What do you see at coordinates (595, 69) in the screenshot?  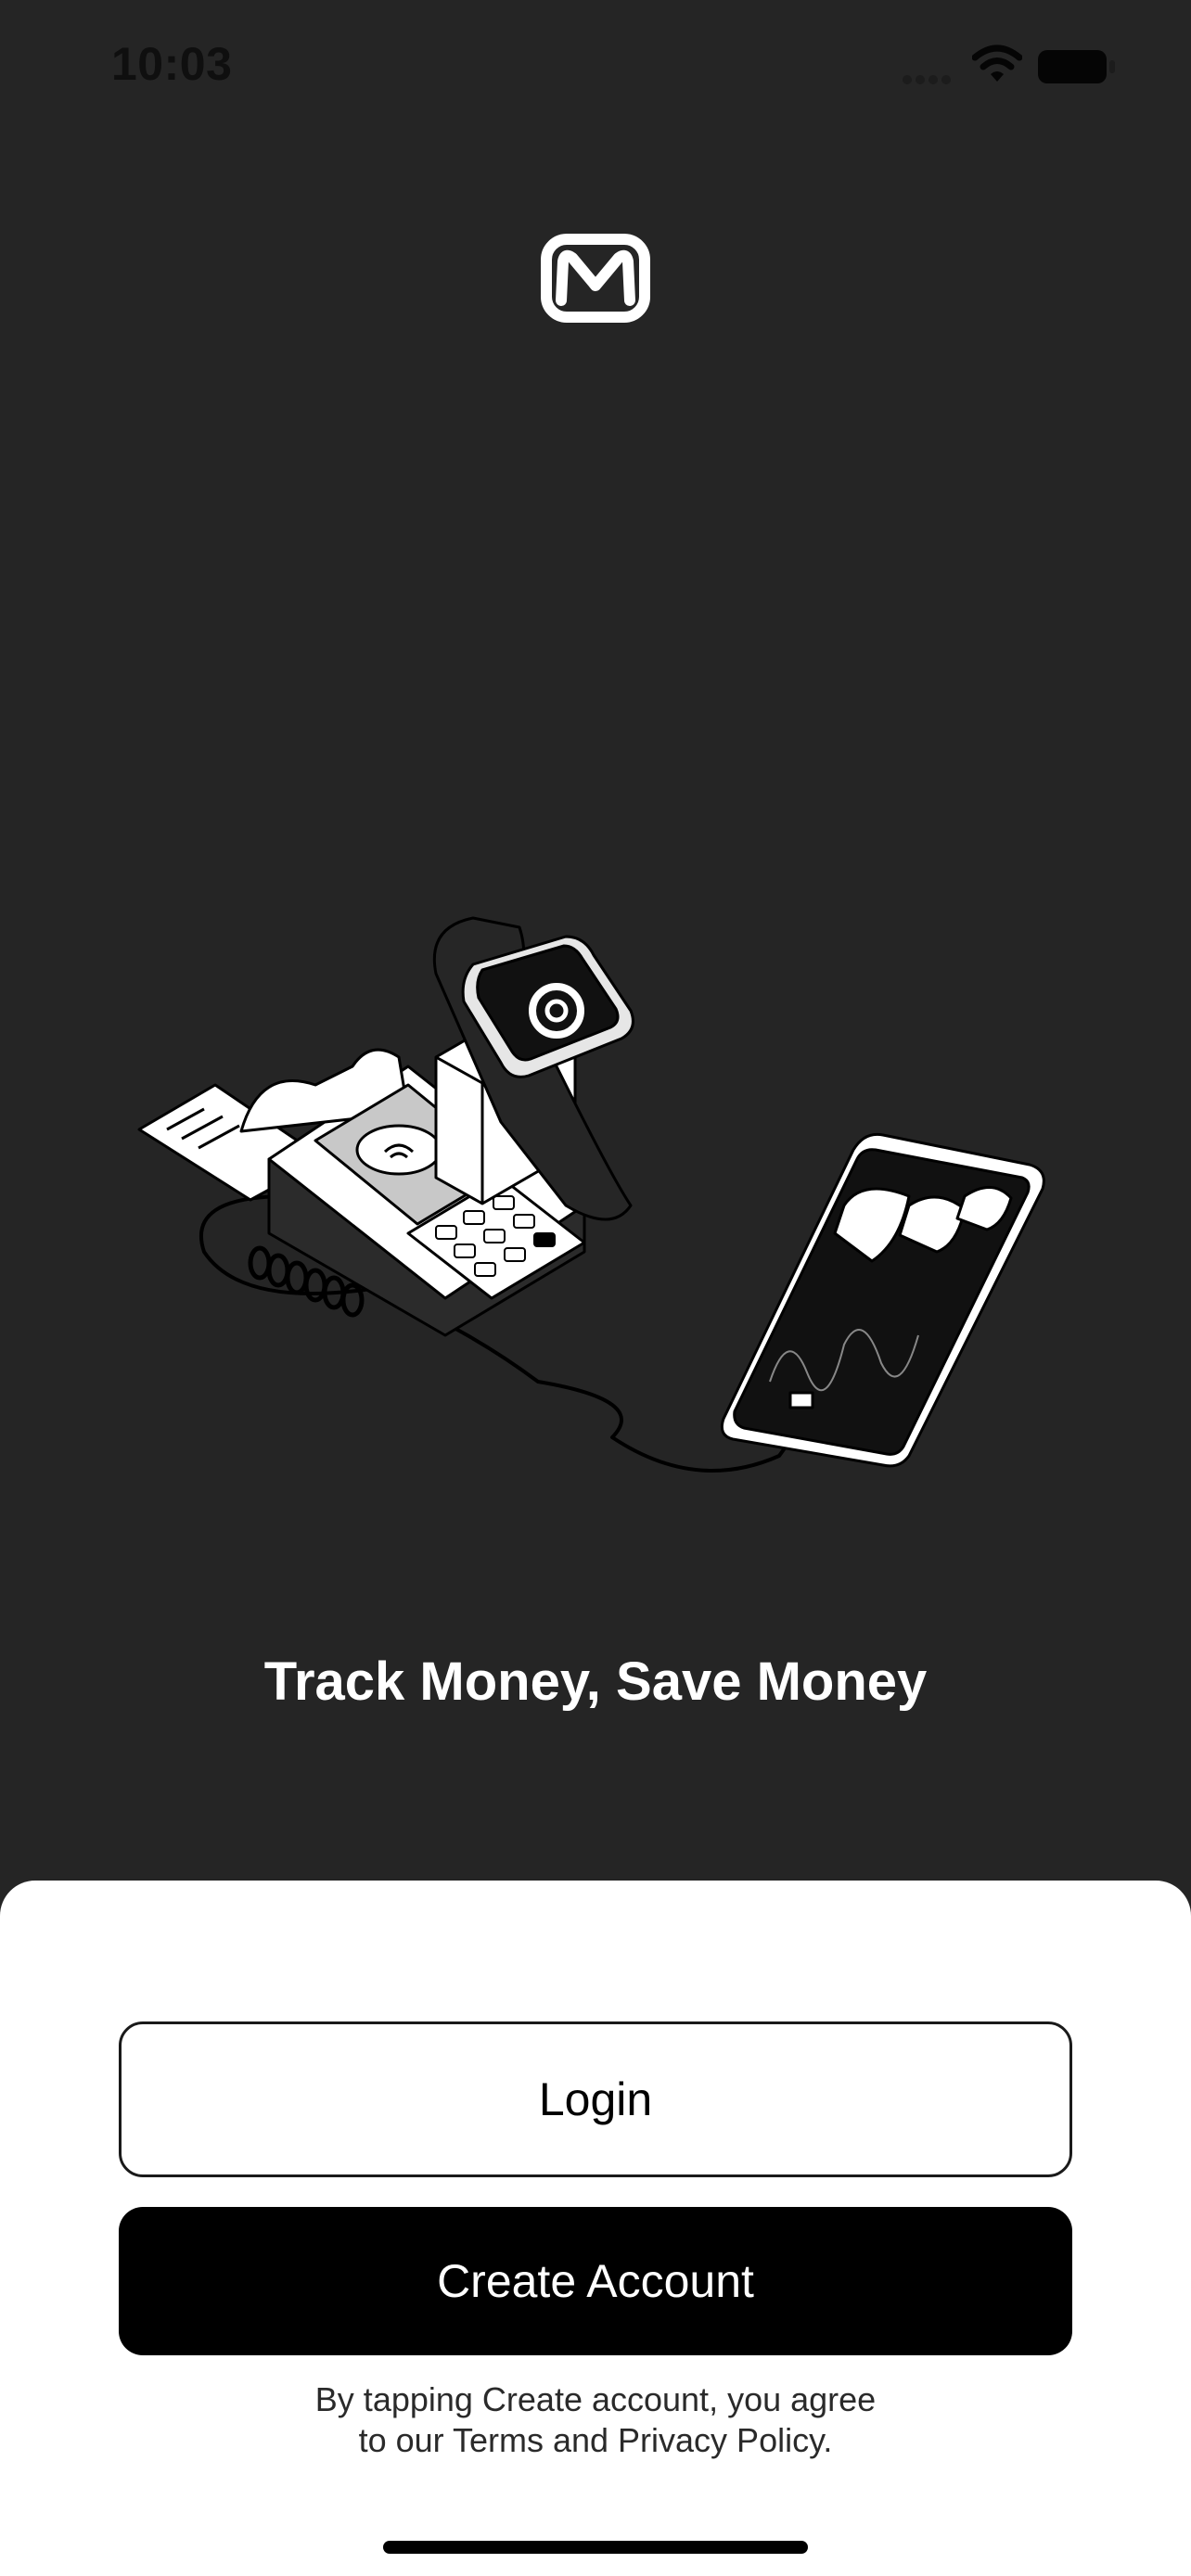 I see `status-bar: 10:03` at bounding box center [595, 69].